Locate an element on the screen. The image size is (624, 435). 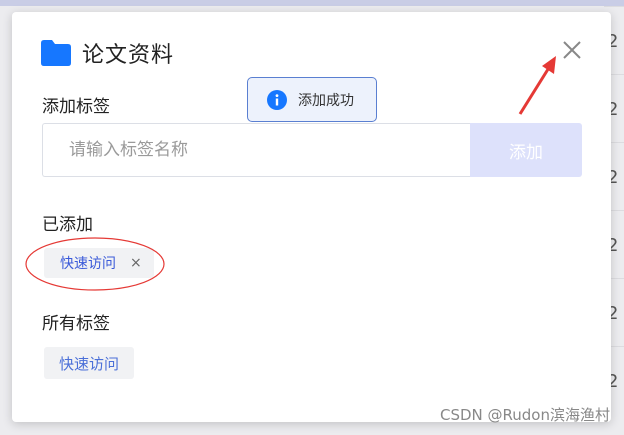
close-icon is located at coordinates (572, 50).